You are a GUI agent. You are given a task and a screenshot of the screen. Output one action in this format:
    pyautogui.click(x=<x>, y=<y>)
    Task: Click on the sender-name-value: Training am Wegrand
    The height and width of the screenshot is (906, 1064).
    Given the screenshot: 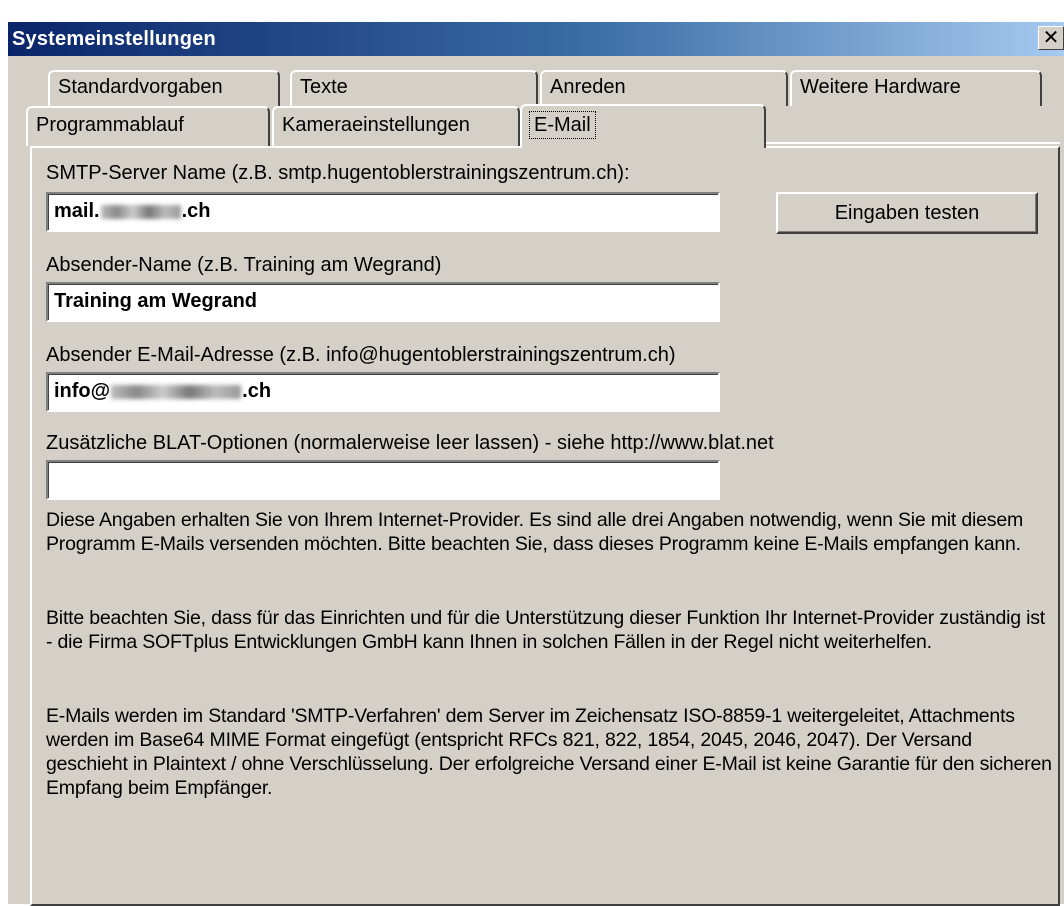 What is the action you would take?
    pyautogui.click(x=155, y=301)
    